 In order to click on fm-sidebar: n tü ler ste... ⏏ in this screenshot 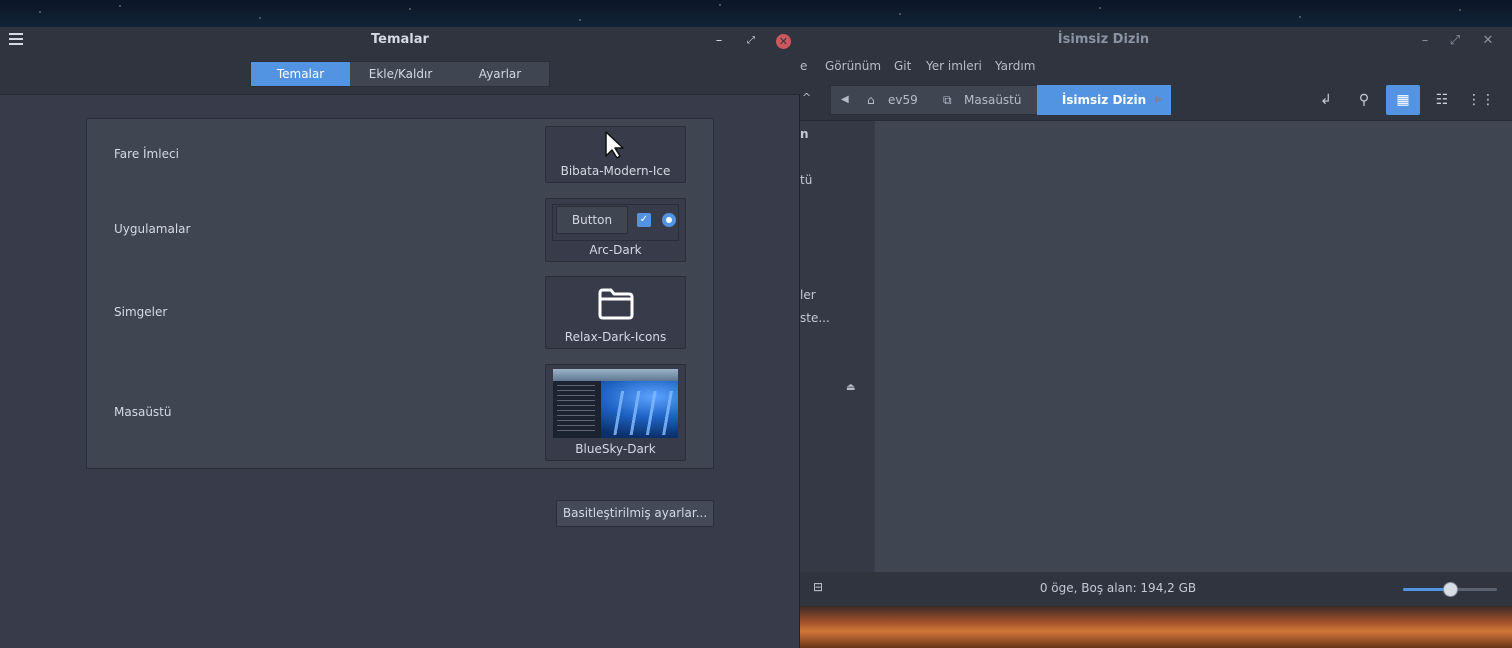, I will do `click(837, 346)`.